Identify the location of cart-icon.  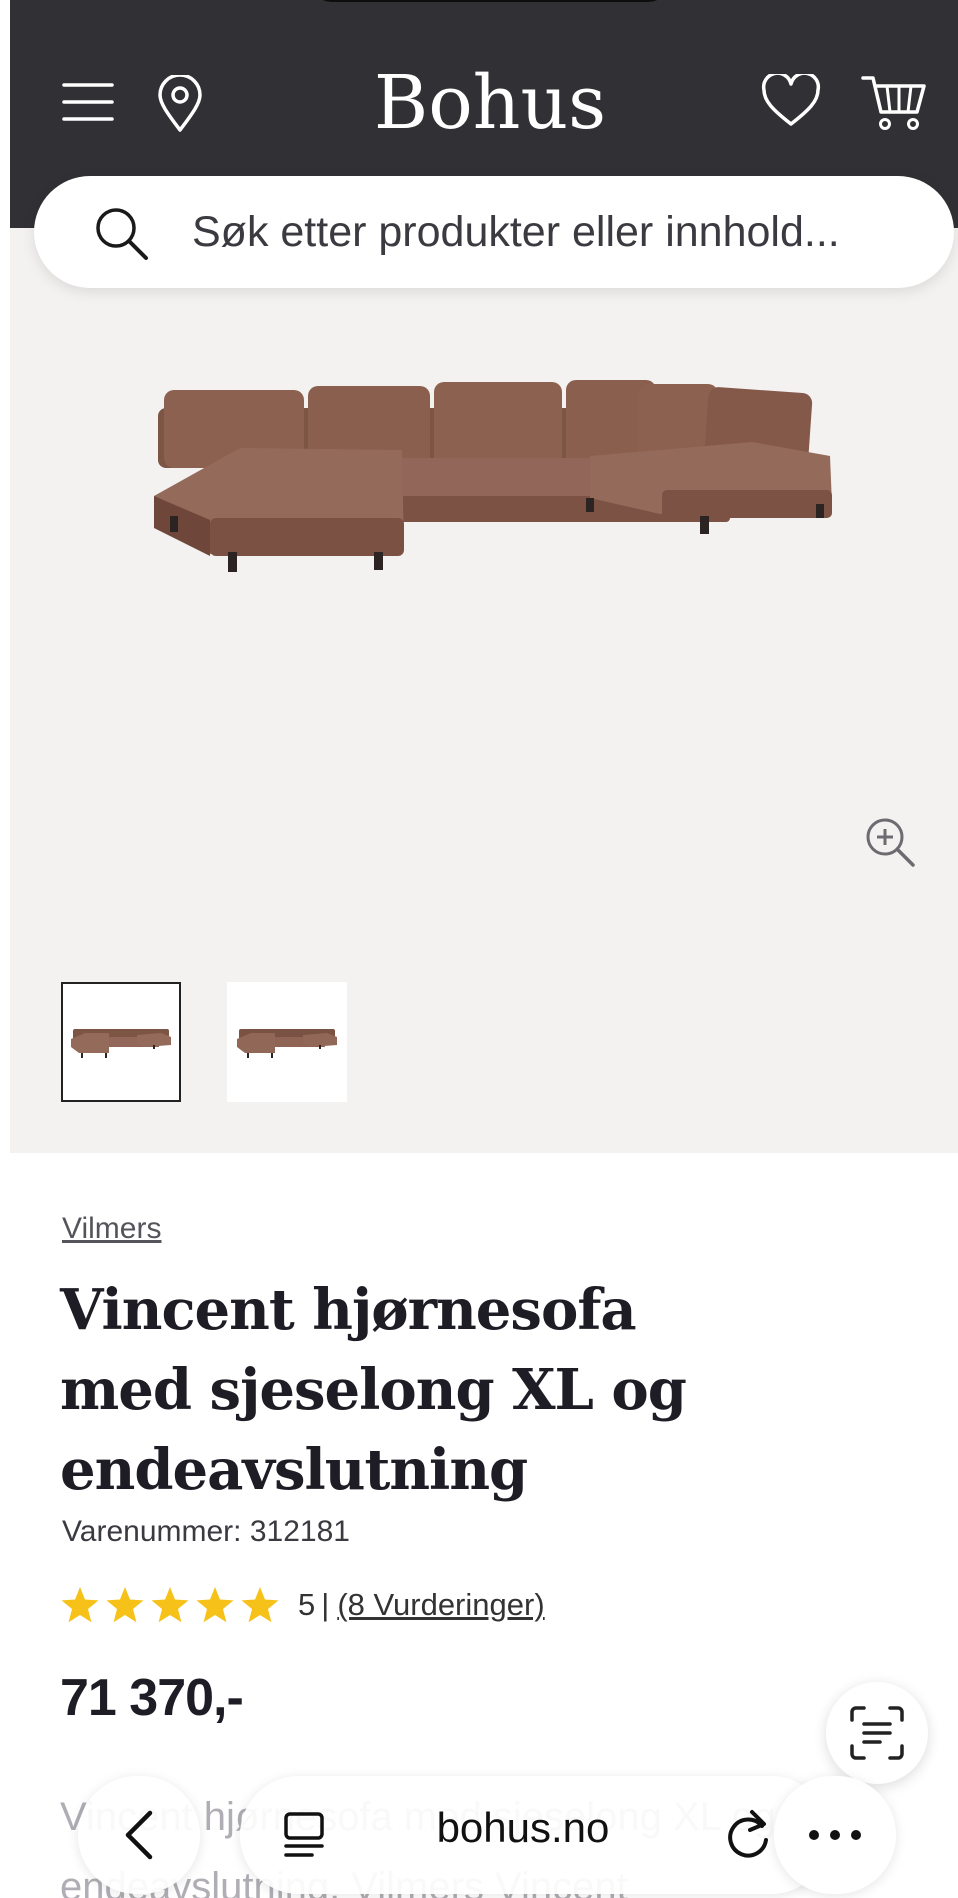
(893, 103).